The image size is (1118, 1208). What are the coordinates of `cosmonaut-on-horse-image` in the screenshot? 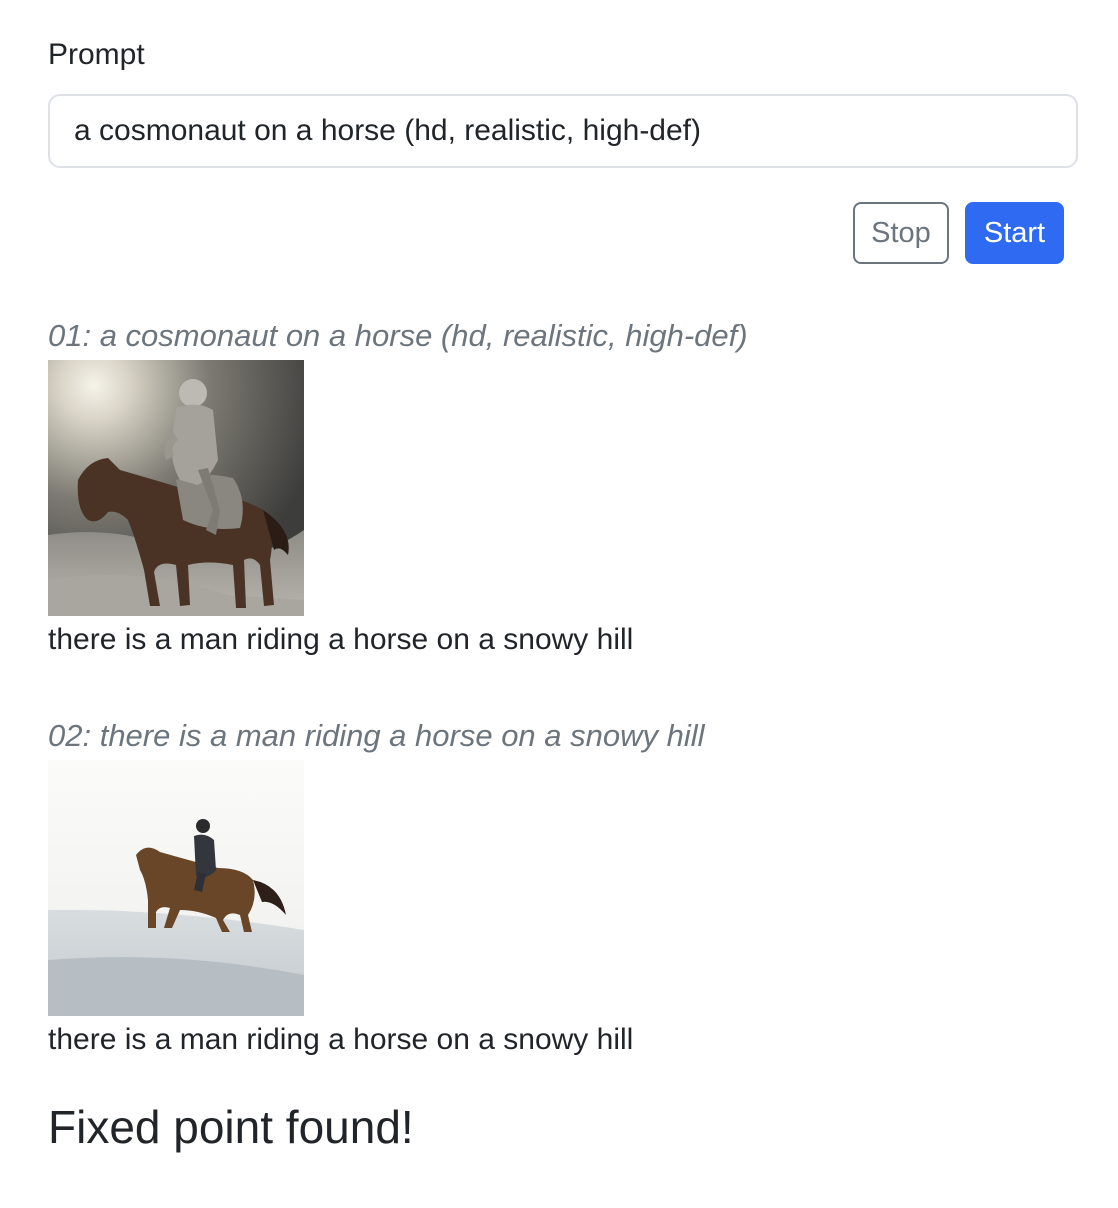 It's located at (176, 488).